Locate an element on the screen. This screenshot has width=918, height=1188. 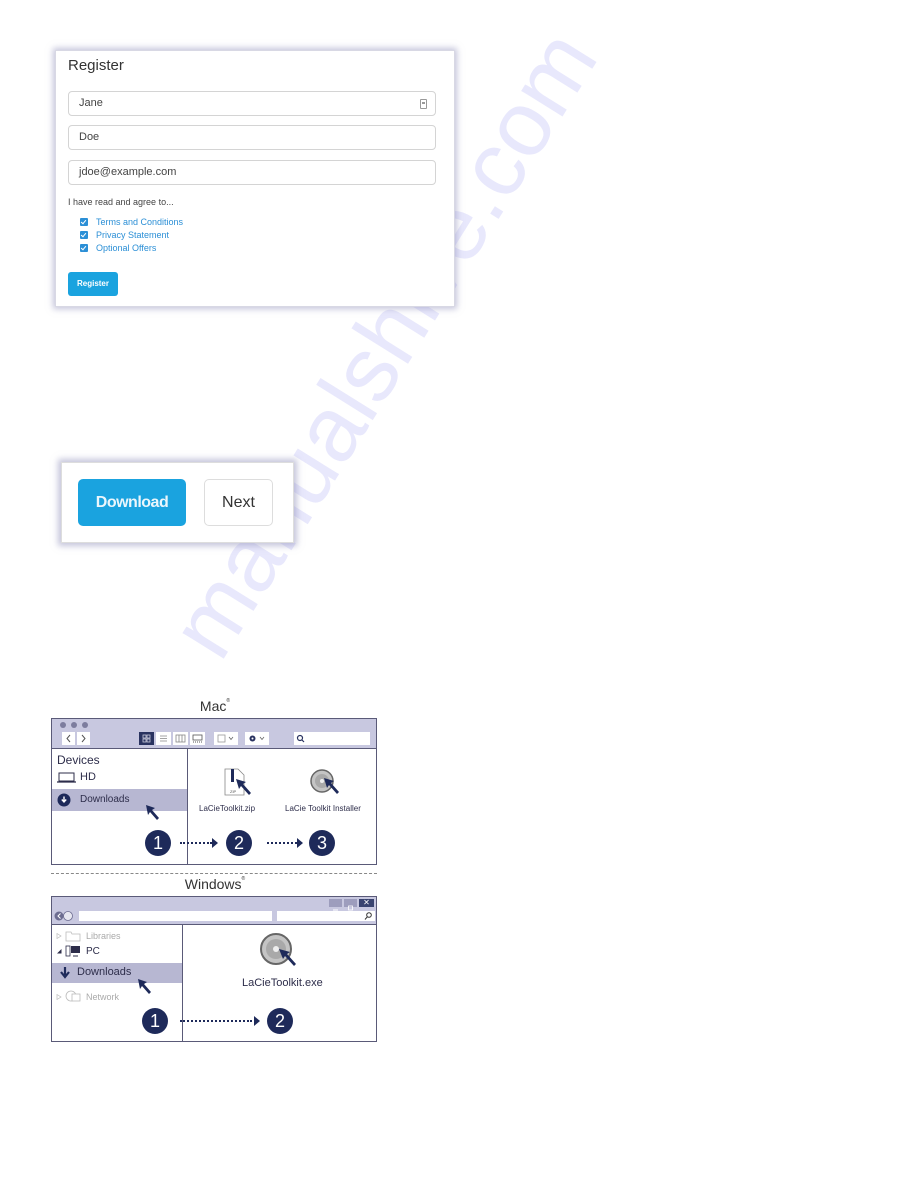
minimize-button is located at coordinates (335, 905).